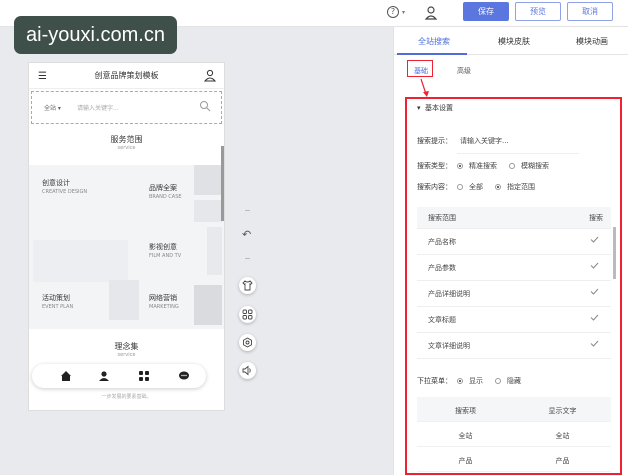  Describe the element at coordinates (590, 11) in the screenshot. I see `cancel-button: 取消` at that location.